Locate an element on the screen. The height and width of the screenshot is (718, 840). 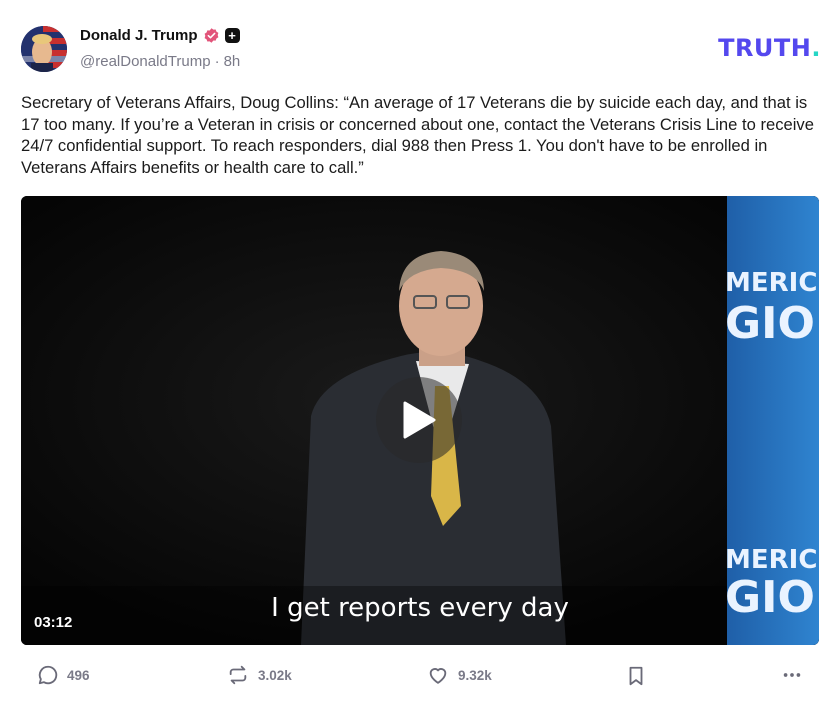
reply-button: 496 is located at coordinates (63, 675).